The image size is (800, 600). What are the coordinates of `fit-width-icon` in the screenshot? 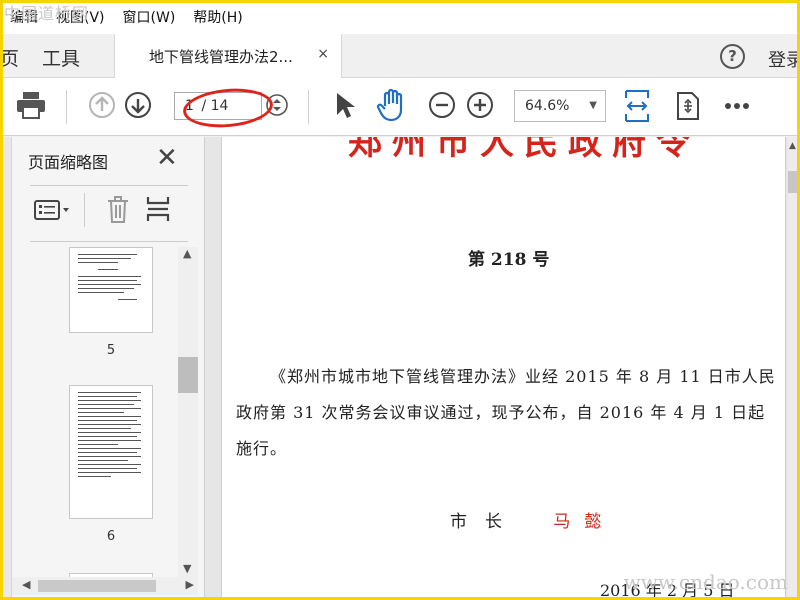 It's located at (637, 106).